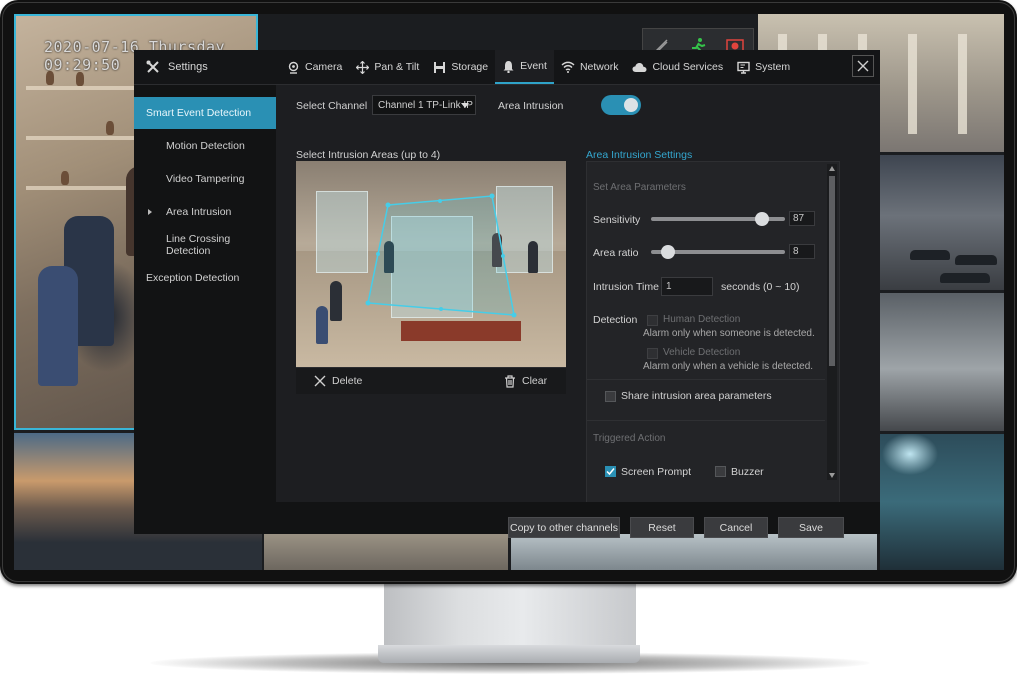 The image size is (1017, 677). I want to click on sidebar-item-smart-event-detection: Smart Event Detection, so click(205, 113).